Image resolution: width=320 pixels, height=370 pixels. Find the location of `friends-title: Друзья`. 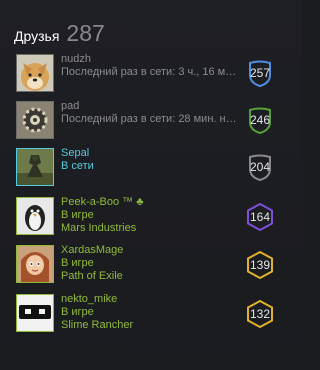

friends-title: Друзья is located at coordinates (37, 36).